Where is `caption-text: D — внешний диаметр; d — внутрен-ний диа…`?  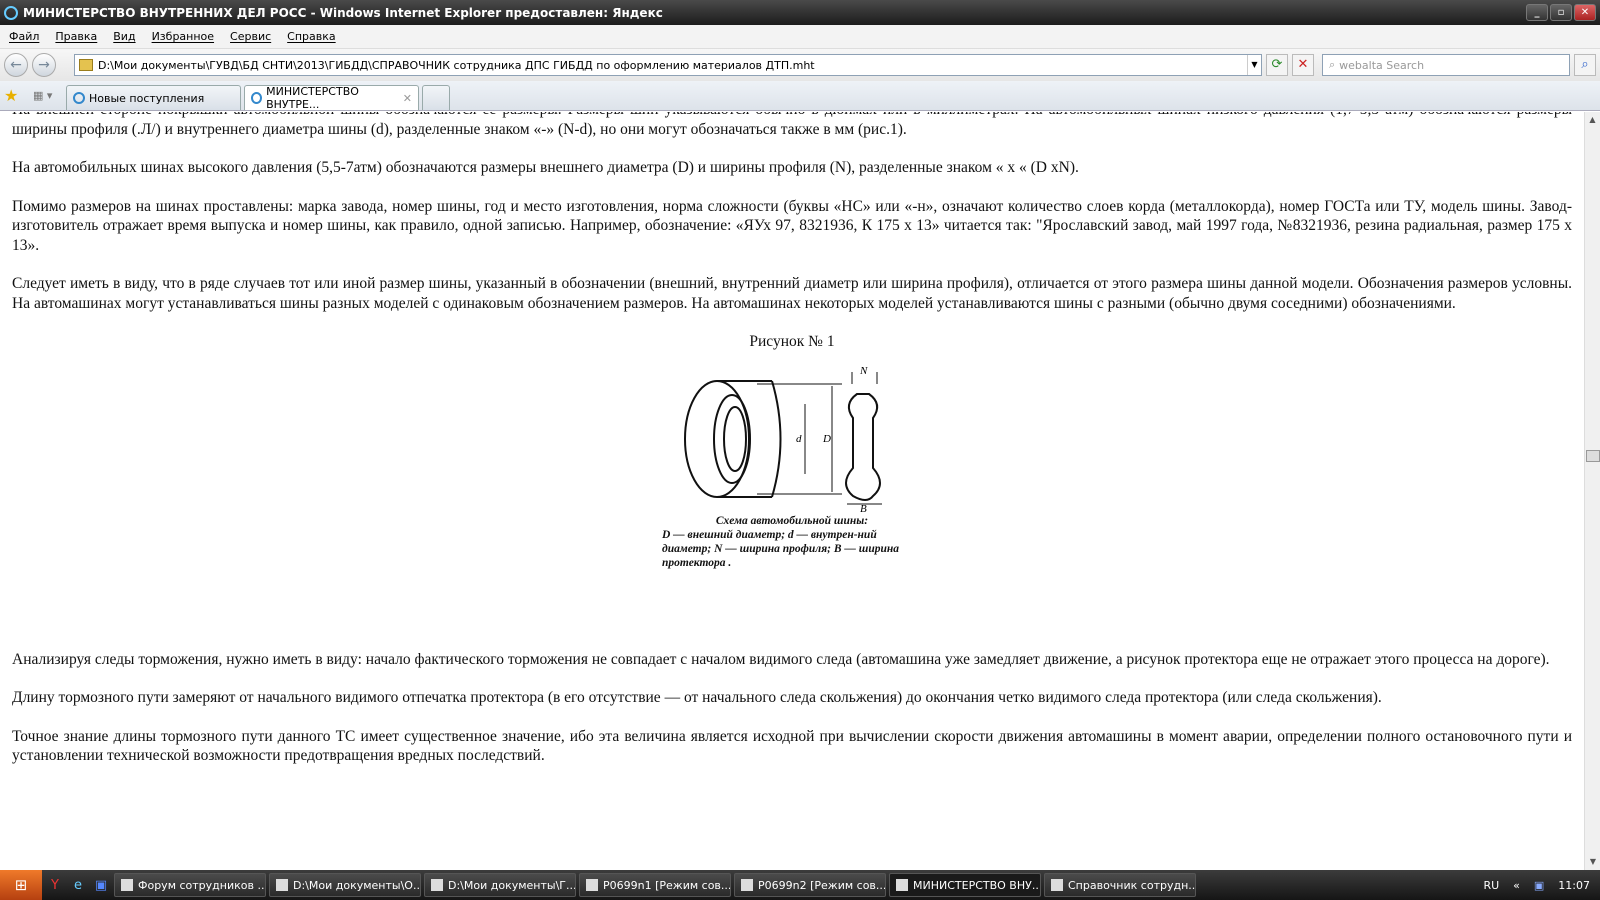 caption-text: D — внешний диаметр; d — внутрен-ний диа… is located at coordinates (780, 548).